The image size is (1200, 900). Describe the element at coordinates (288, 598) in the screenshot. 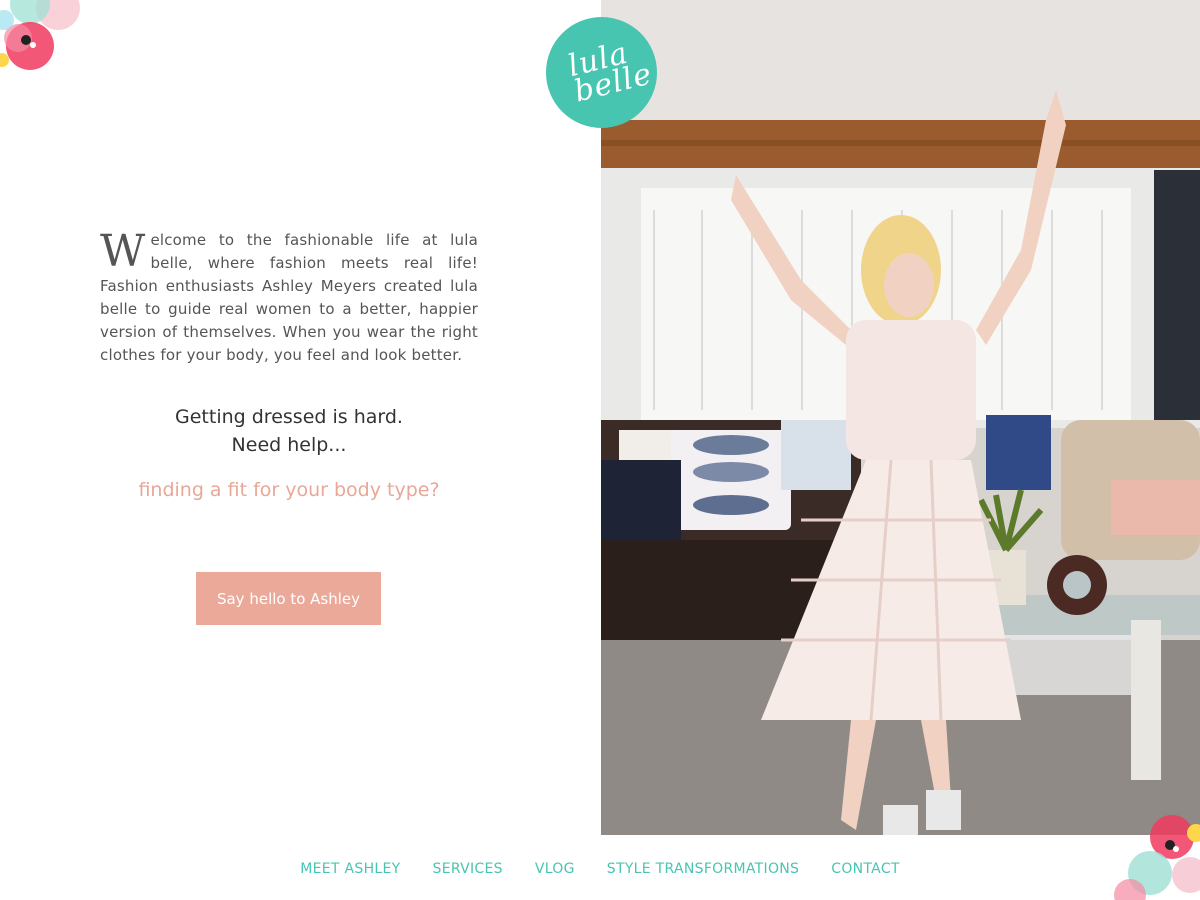

I see `say-hello-button: Say hello to Ashley` at that location.